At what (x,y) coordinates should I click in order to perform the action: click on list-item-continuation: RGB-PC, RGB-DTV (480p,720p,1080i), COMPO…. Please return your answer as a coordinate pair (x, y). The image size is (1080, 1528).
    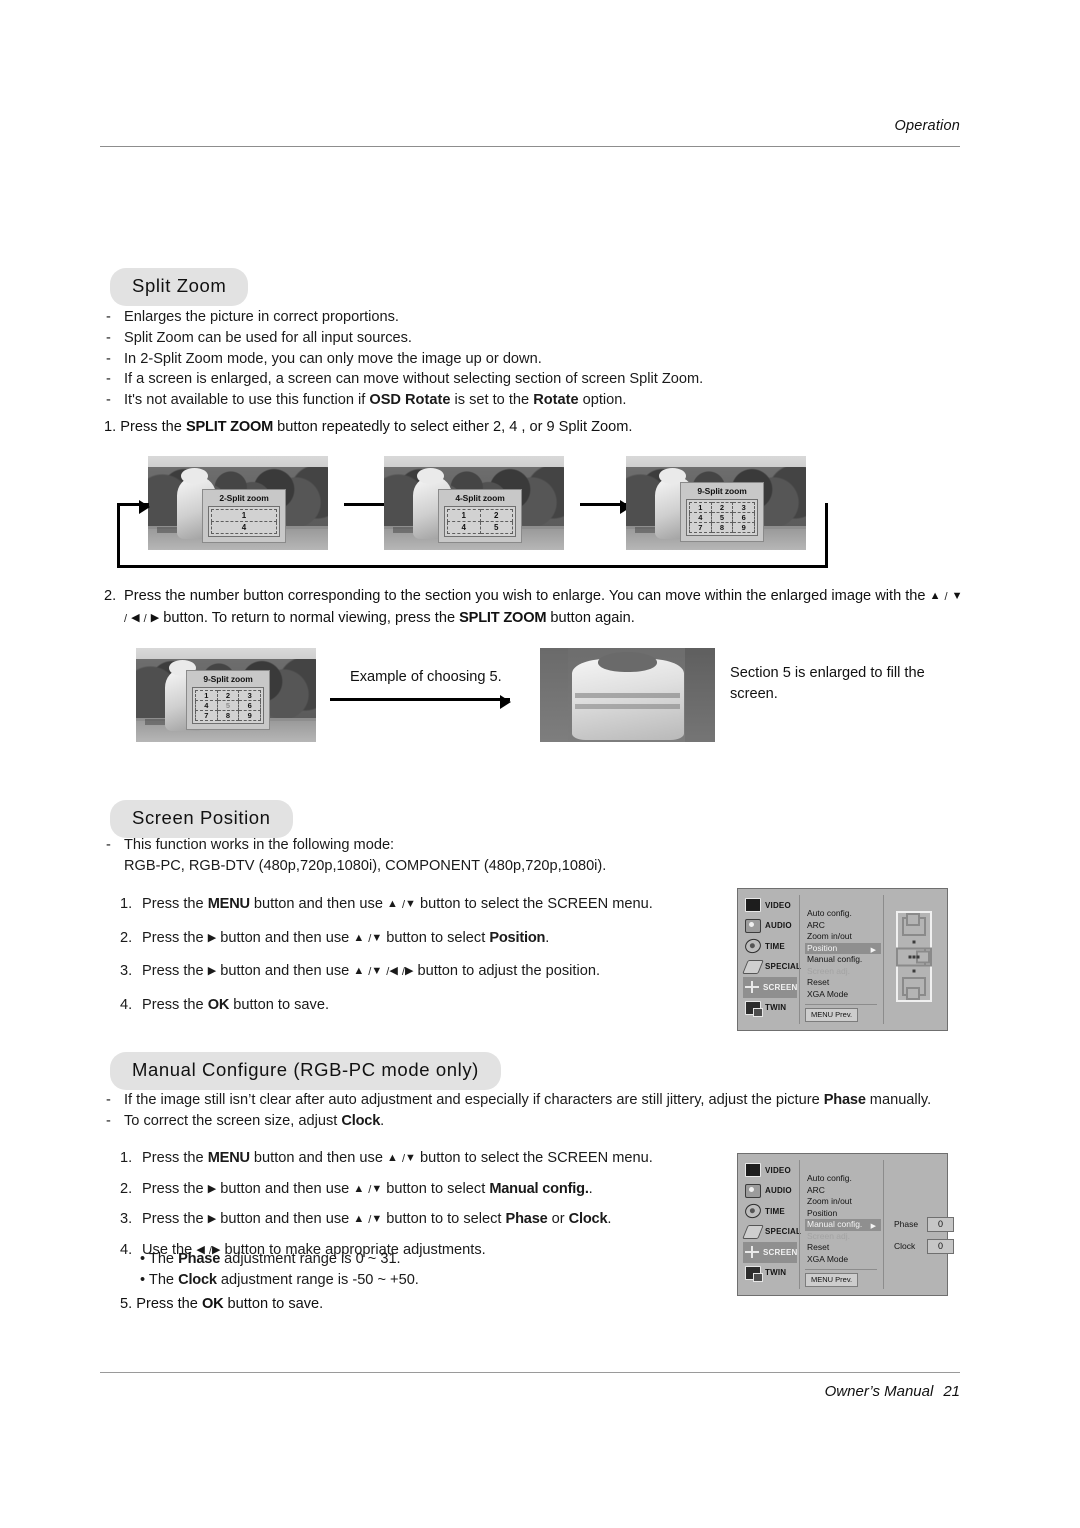
    Looking at the image, I should click on (365, 865).